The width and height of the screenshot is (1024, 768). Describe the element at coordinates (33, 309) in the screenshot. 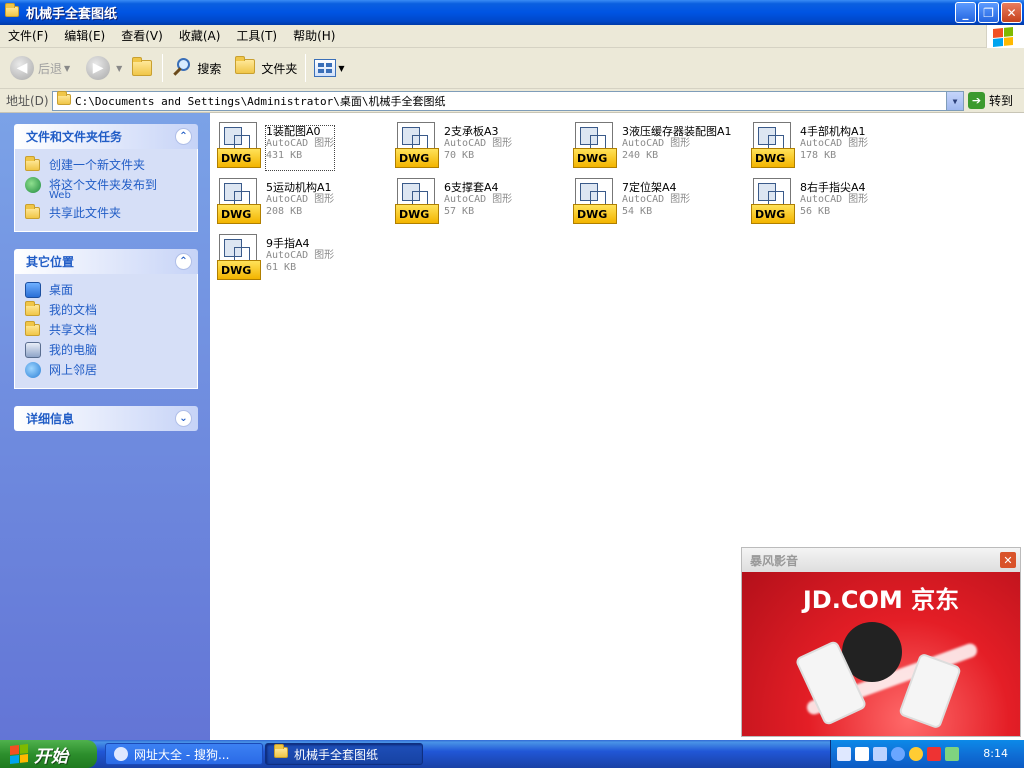

I see `my-documents-icon` at that location.